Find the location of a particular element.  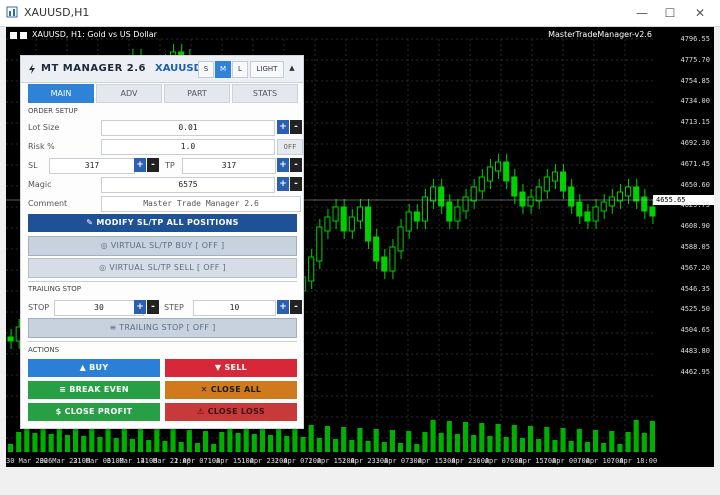

step-input: 10 is located at coordinates (234, 308).